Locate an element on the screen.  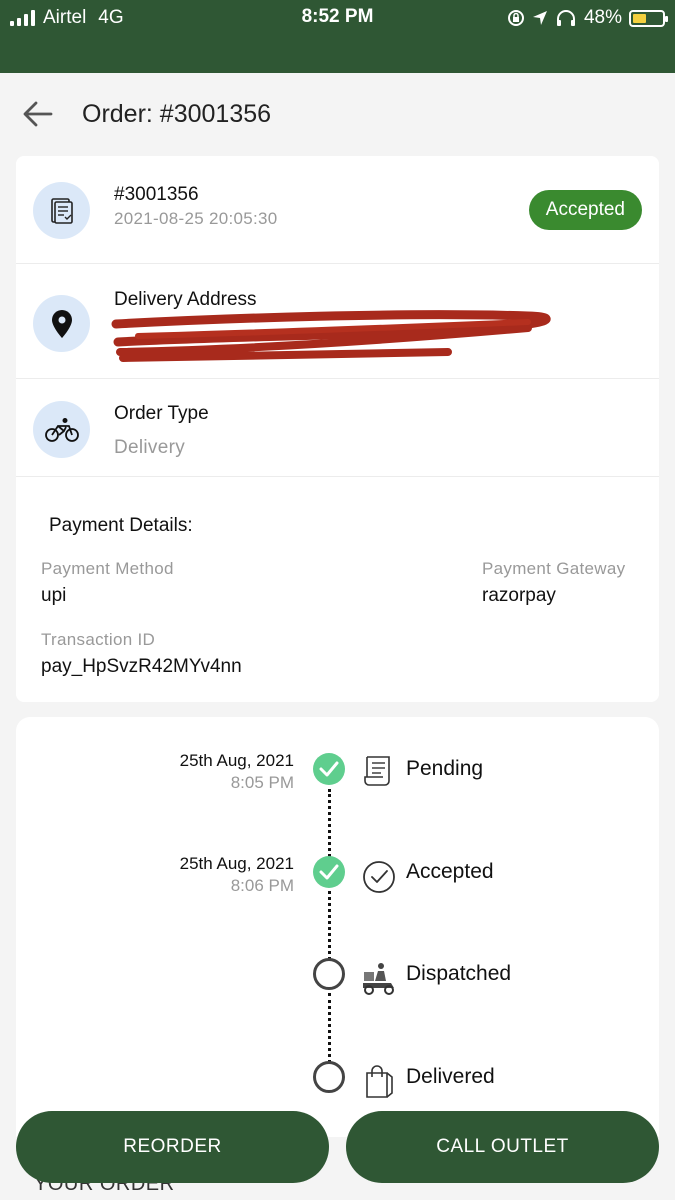
rotation-lock-icon is located at coordinates (515, 18).